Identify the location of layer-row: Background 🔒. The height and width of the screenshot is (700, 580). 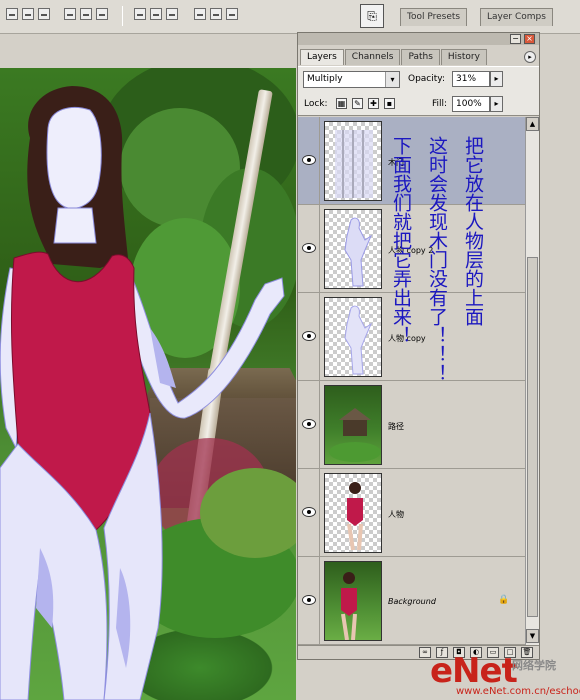
(411, 601).